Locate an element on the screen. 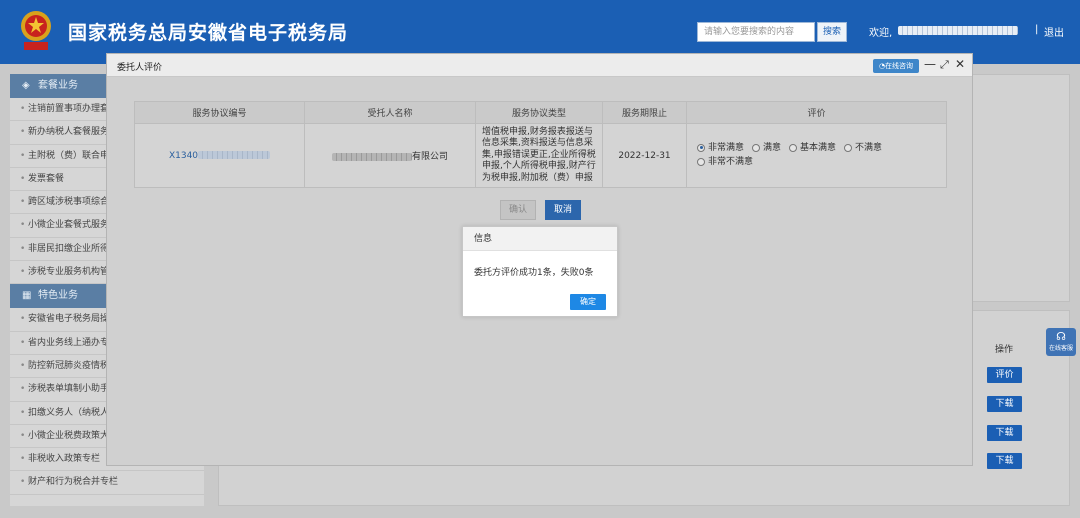 The width and height of the screenshot is (1080, 518). sidebar-item-label: 注销前置事项办理套餐 is located at coordinates (73, 109).